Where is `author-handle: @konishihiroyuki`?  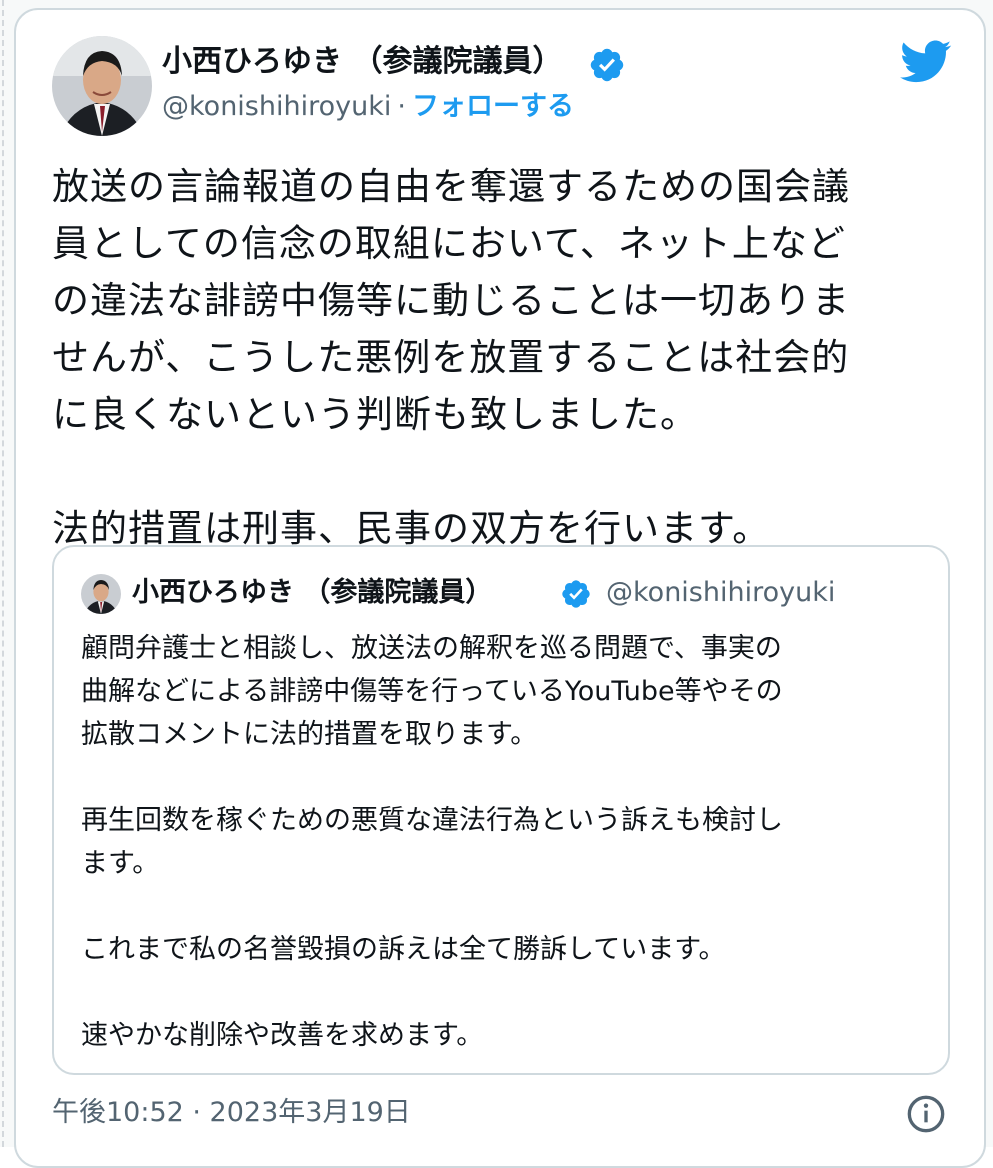
author-handle: @konishihiroyuki is located at coordinates (276, 106).